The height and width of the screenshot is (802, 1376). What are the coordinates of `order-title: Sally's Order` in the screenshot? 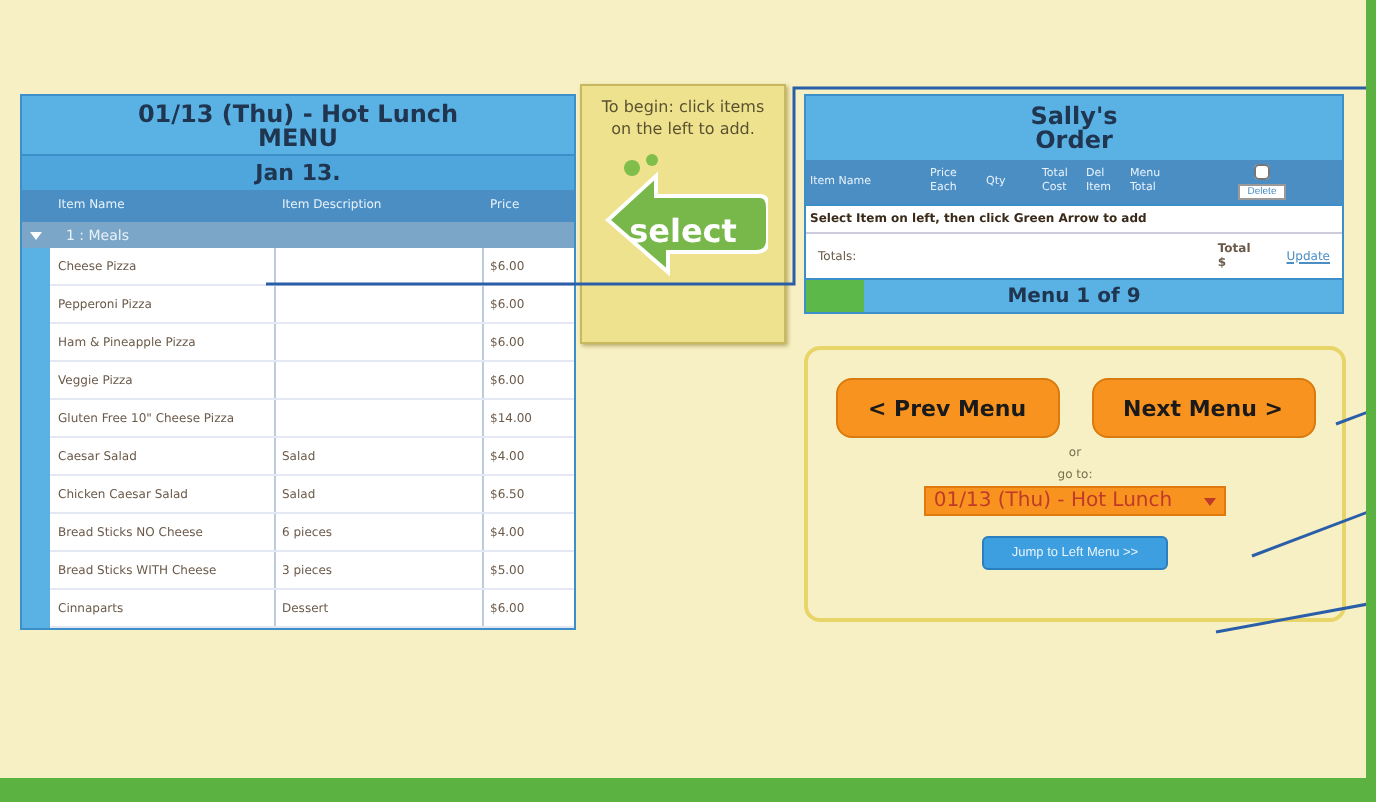 It's located at (1074, 129).